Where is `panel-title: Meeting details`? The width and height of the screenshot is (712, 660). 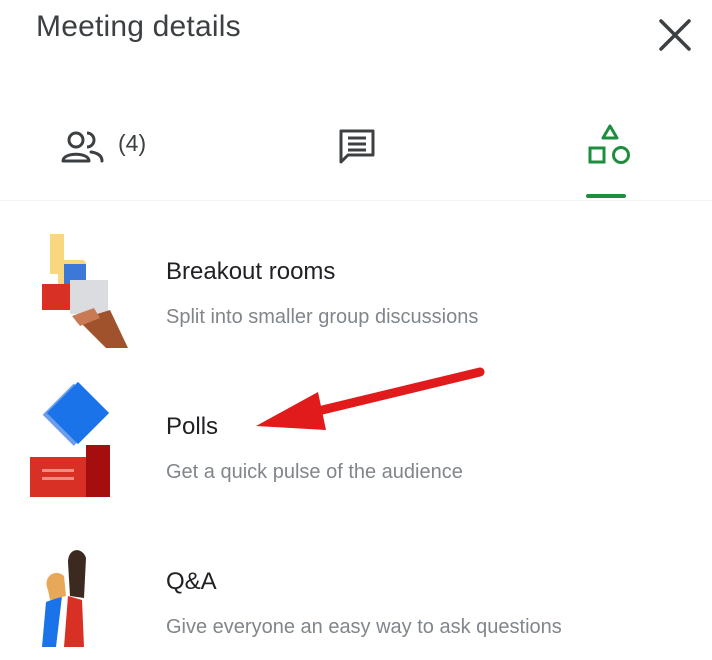
panel-title: Meeting details is located at coordinates (138, 26).